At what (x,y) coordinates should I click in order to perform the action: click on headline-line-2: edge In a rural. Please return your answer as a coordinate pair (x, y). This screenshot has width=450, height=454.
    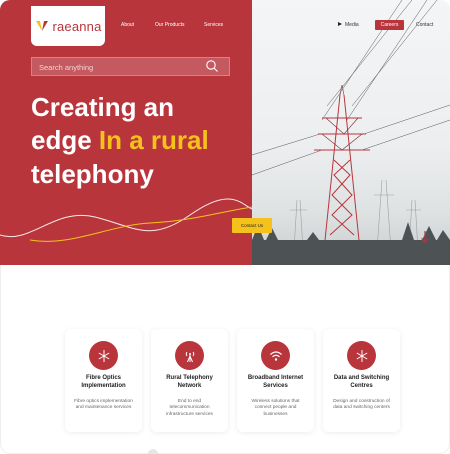
    Looking at the image, I should click on (120, 140).